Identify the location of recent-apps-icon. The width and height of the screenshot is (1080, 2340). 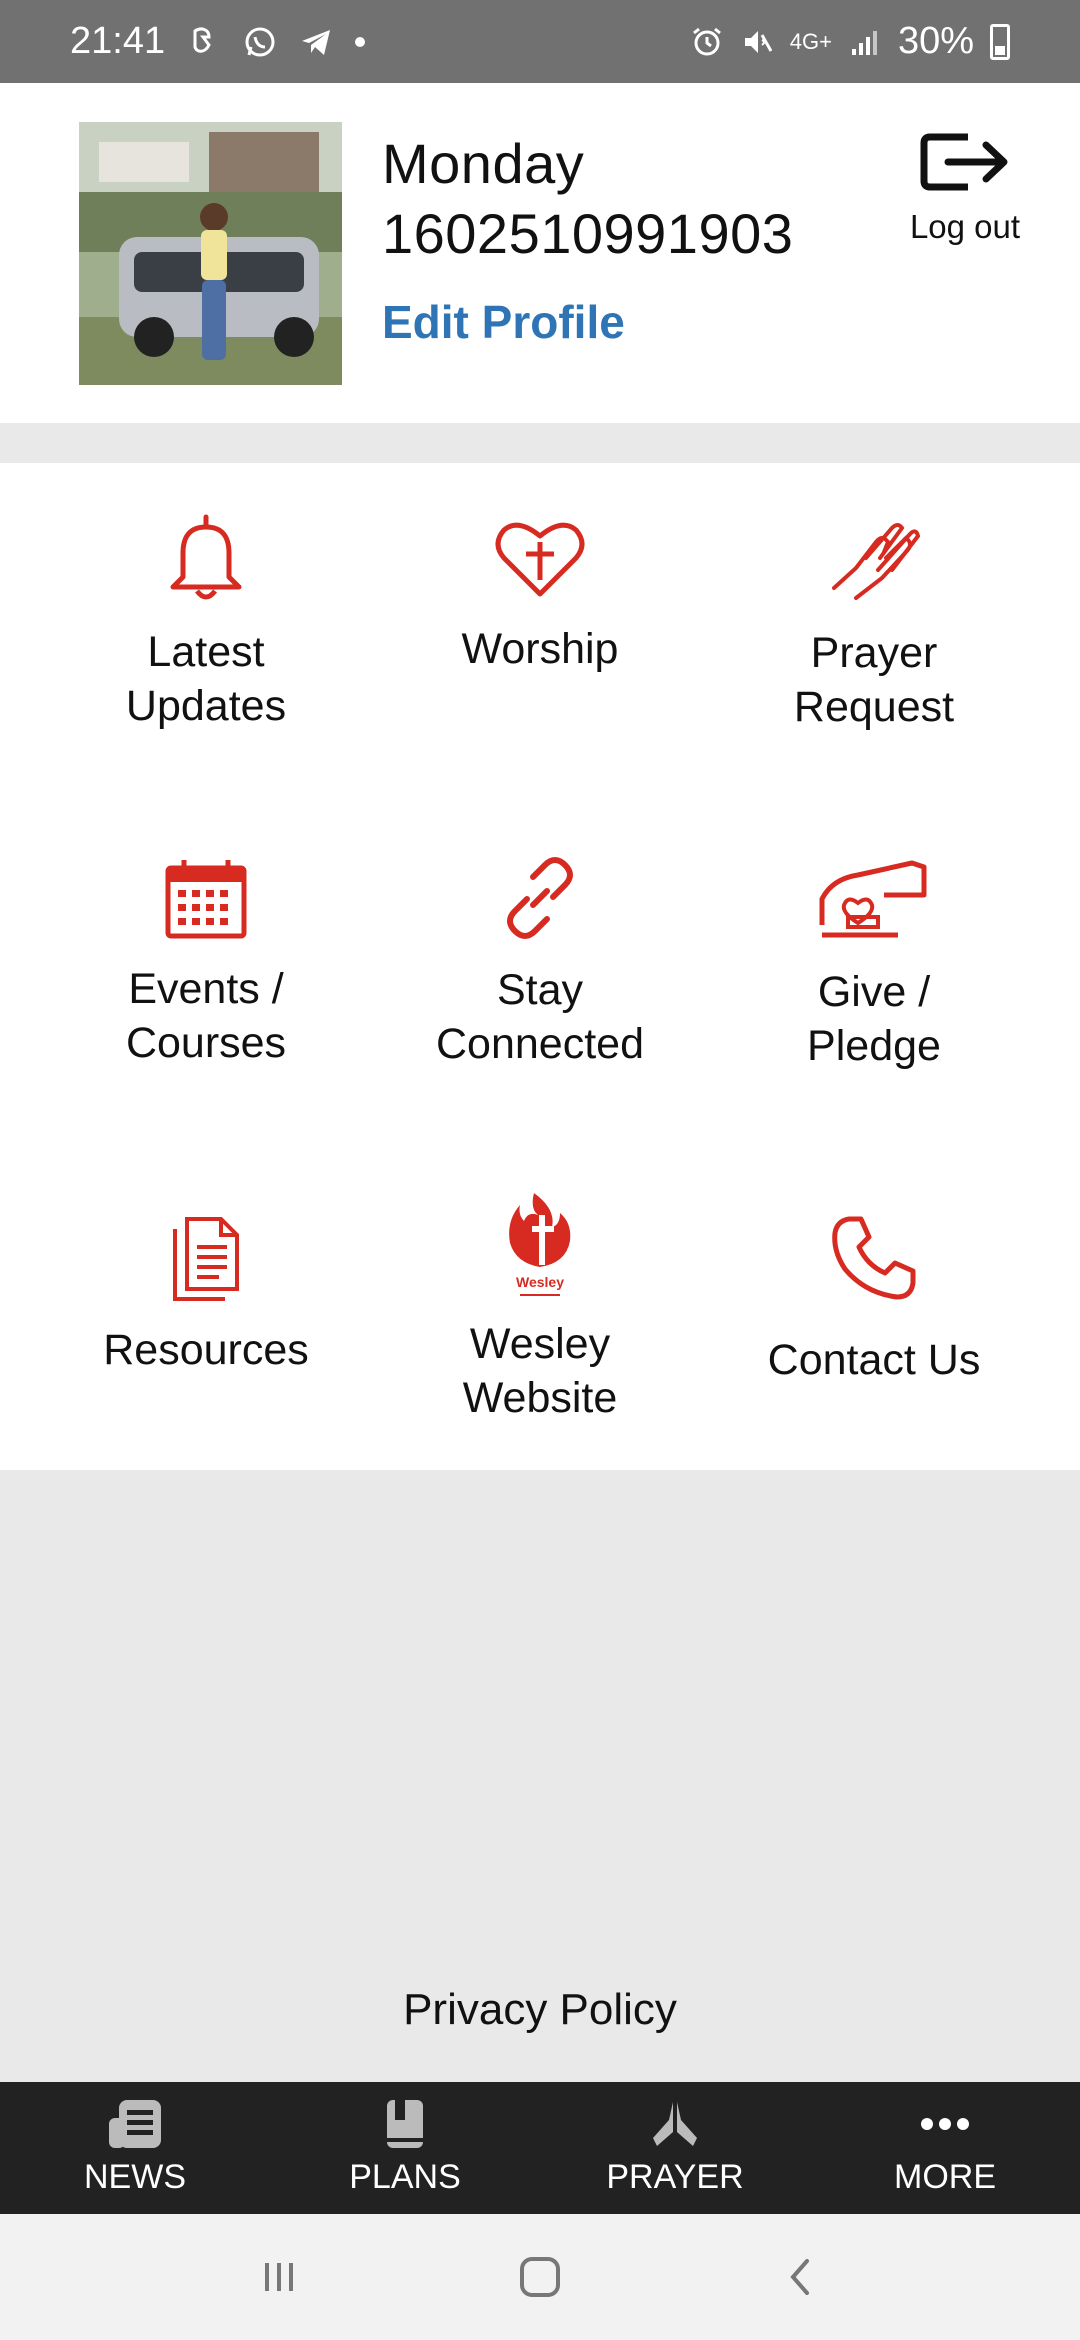
(279, 2277).